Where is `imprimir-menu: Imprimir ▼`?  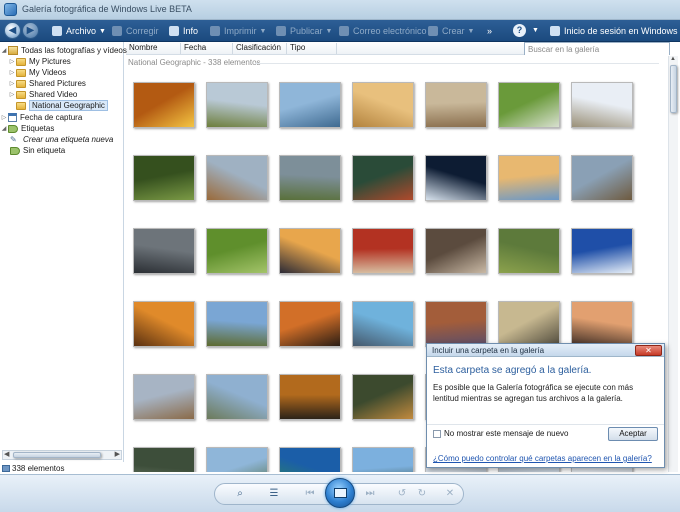
imprimir-menu: Imprimir ▼ is located at coordinates (238, 31).